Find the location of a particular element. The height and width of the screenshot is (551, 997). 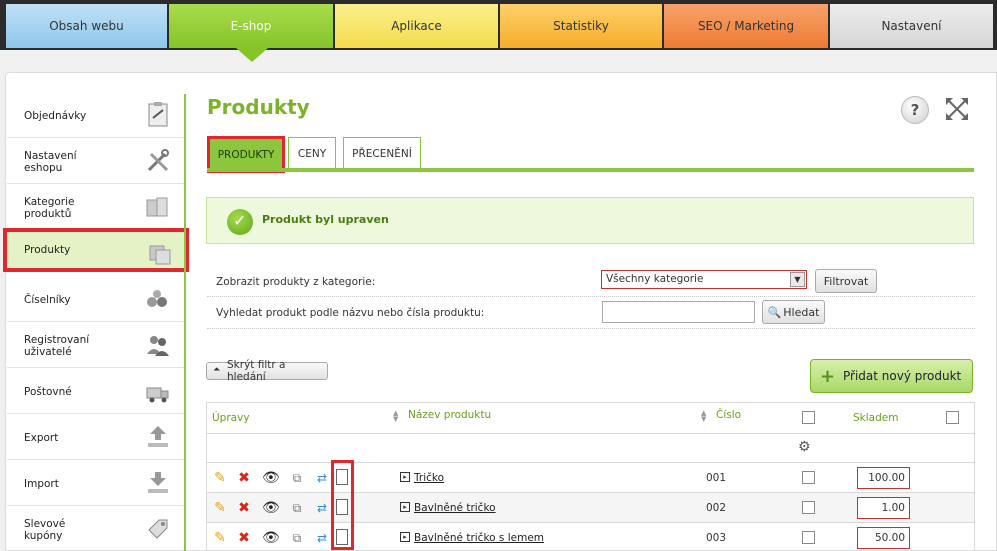

product-name-link: Bavlněné tričko is located at coordinates (455, 508).